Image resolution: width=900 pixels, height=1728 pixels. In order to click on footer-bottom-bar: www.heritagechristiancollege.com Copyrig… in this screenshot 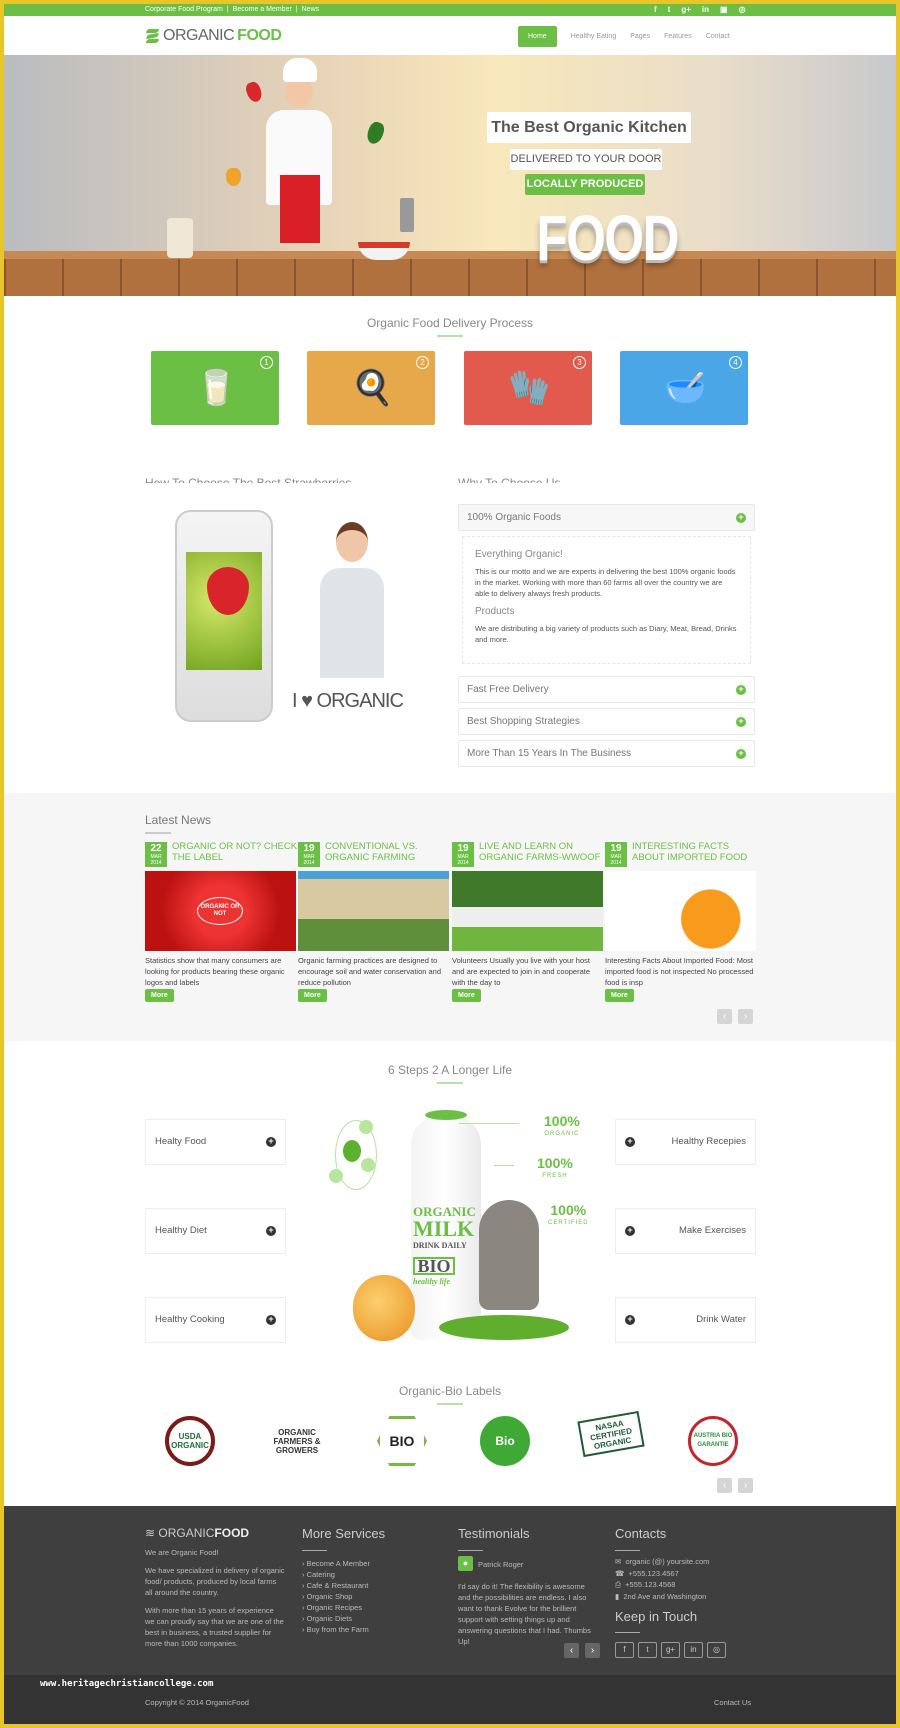, I will do `click(450, 1699)`.